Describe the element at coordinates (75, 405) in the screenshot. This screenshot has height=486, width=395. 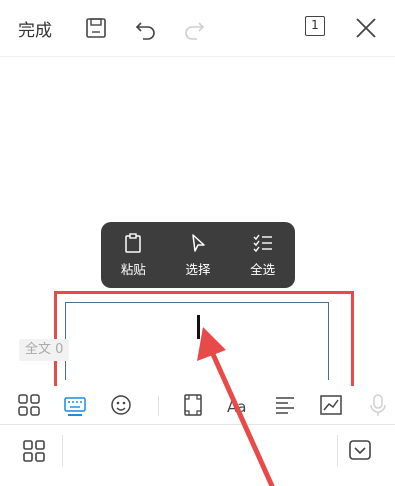
I see `keyboard-icon` at that location.